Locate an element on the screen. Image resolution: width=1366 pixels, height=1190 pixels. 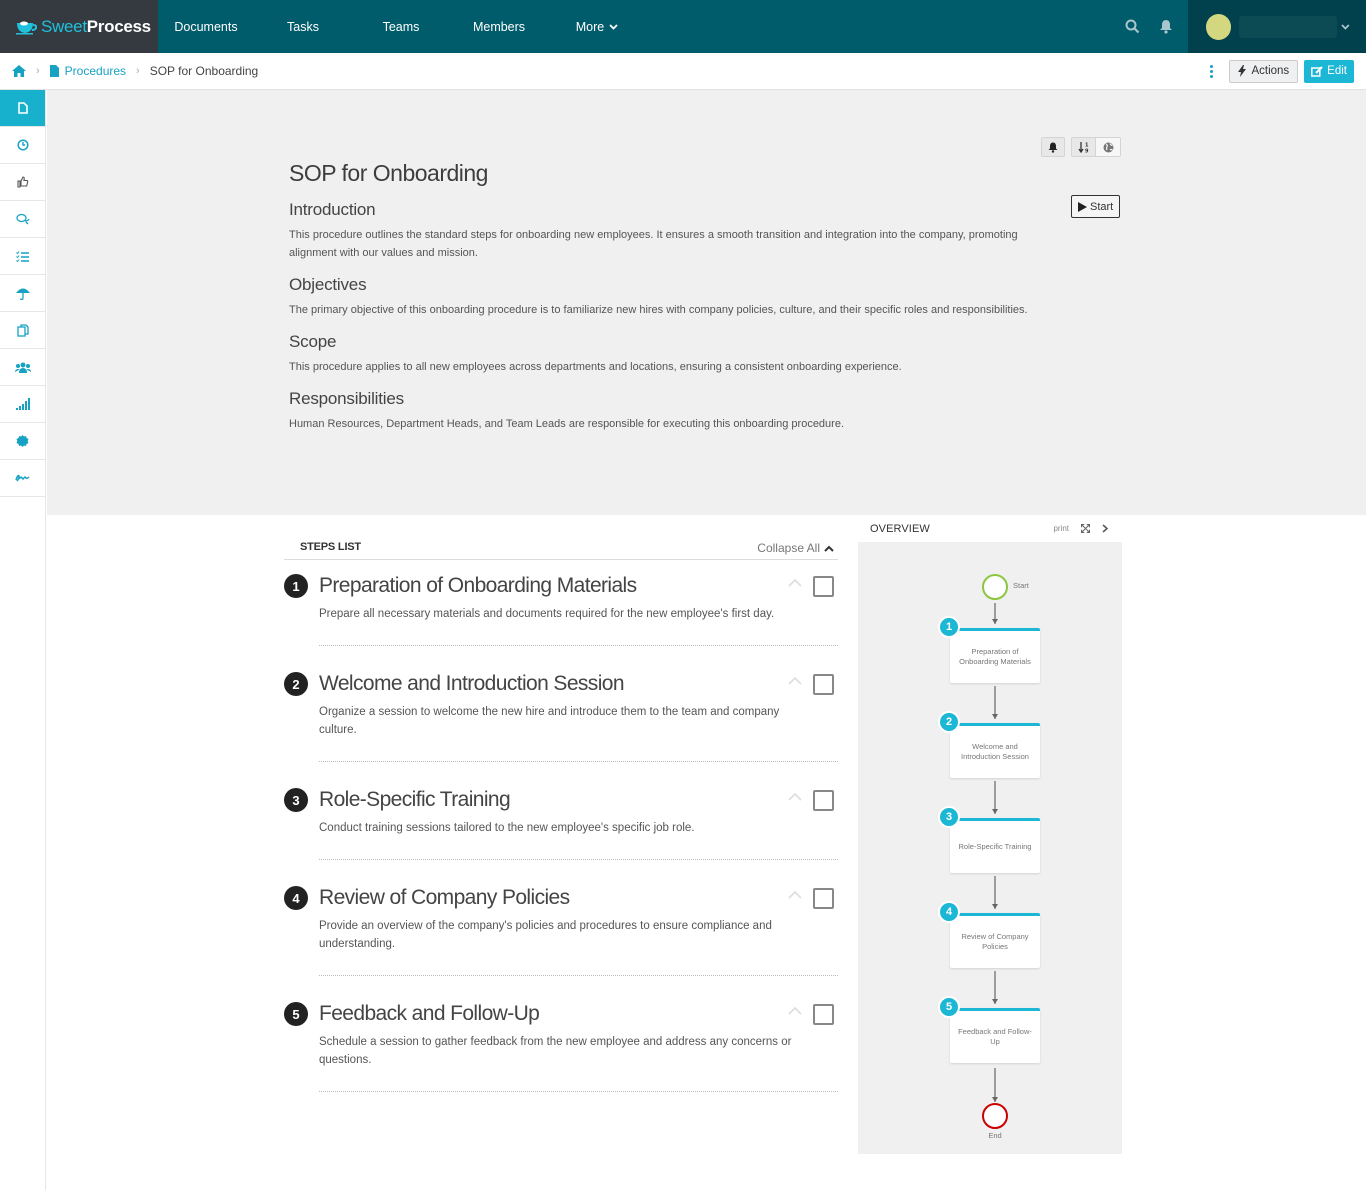
home-icon is located at coordinates (19, 71).